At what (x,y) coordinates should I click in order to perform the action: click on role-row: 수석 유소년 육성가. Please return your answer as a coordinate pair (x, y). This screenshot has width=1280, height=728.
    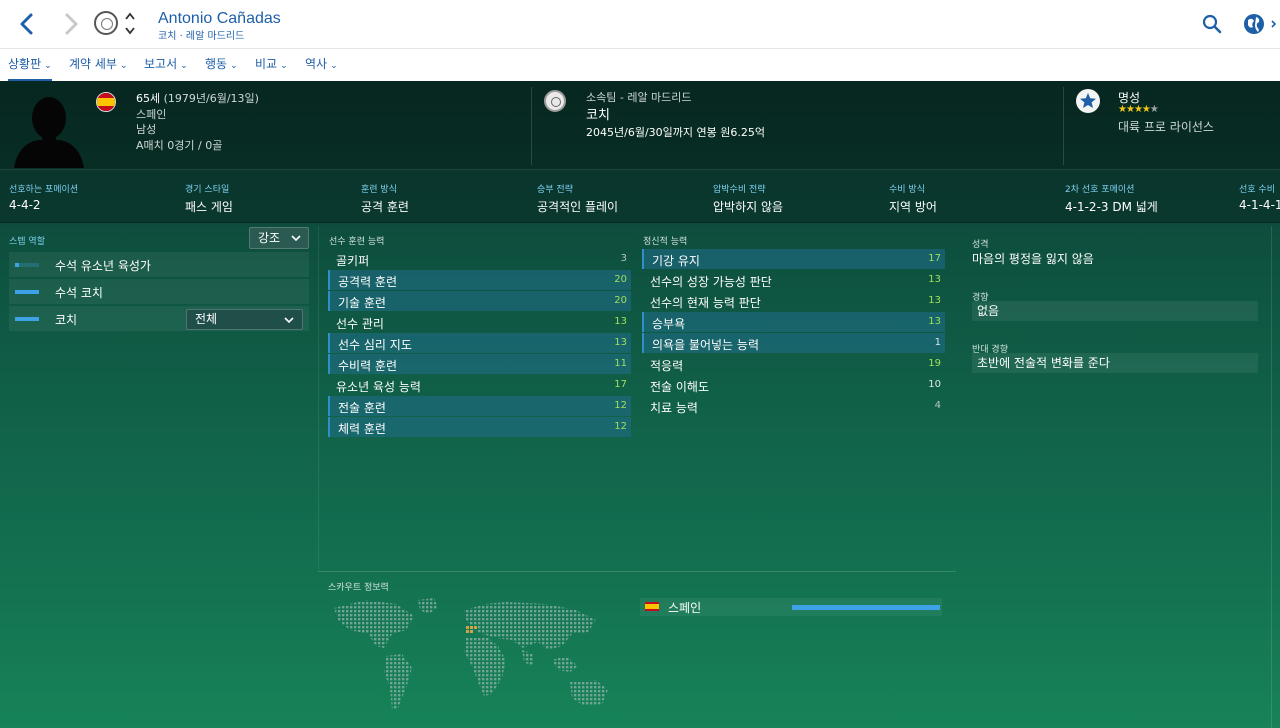
    Looking at the image, I should click on (159, 264).